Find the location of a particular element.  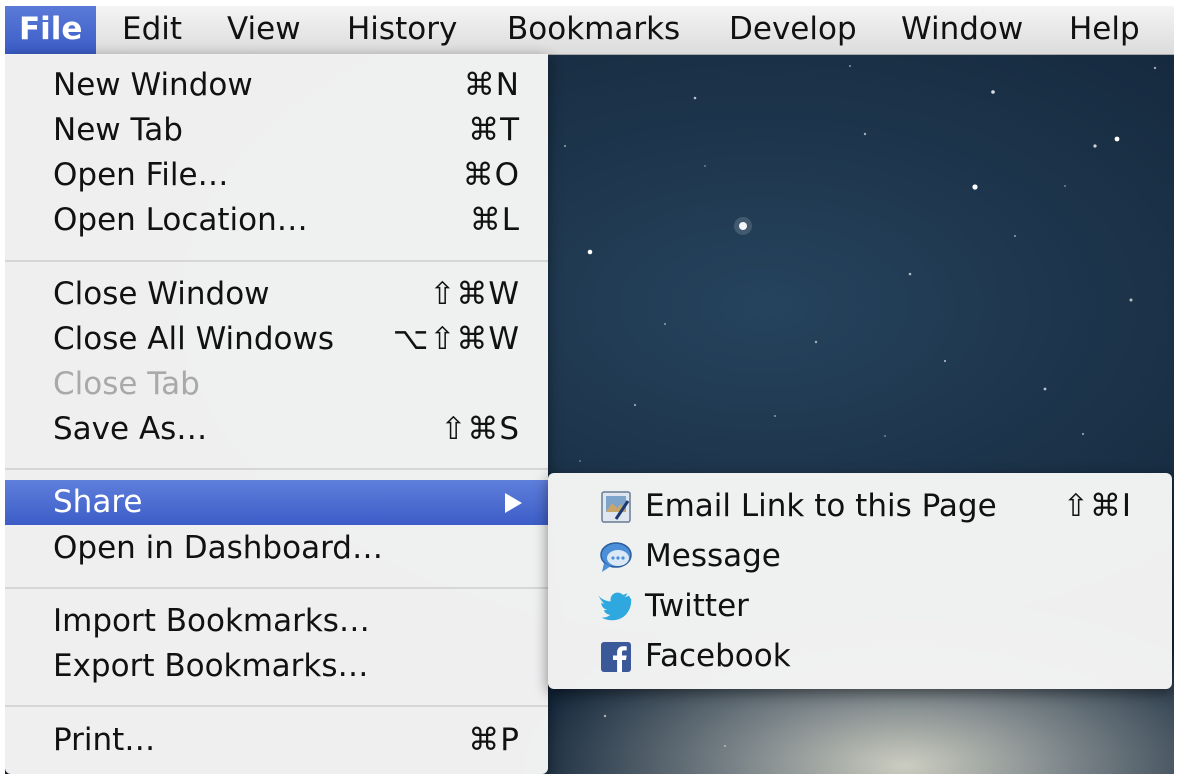

menu-item-label: New Tab is located at coordinates (118, 130).